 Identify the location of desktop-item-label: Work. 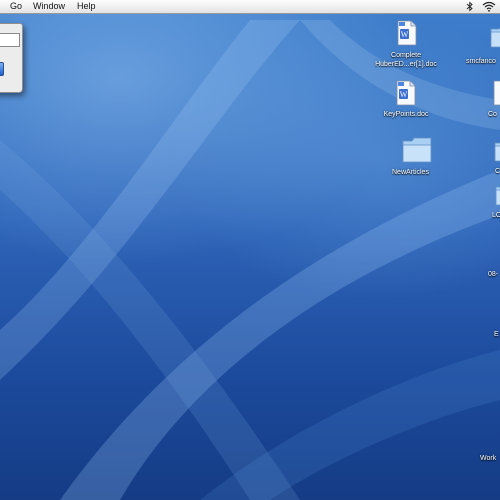
(488, 458).